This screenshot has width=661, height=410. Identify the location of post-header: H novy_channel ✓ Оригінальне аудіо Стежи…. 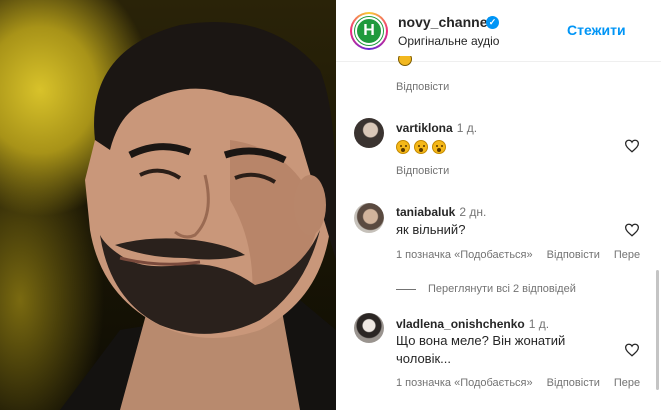
(498, 31).